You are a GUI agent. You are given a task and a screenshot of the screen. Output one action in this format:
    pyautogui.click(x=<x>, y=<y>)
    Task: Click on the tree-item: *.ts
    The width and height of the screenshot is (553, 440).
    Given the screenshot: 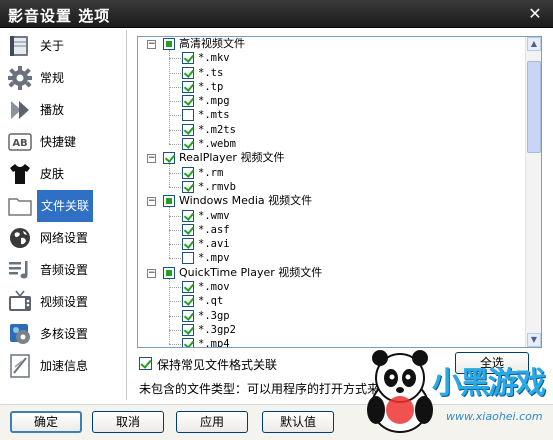 What is the action you would take?
    pyautogui.click(x=332, y=73)
    